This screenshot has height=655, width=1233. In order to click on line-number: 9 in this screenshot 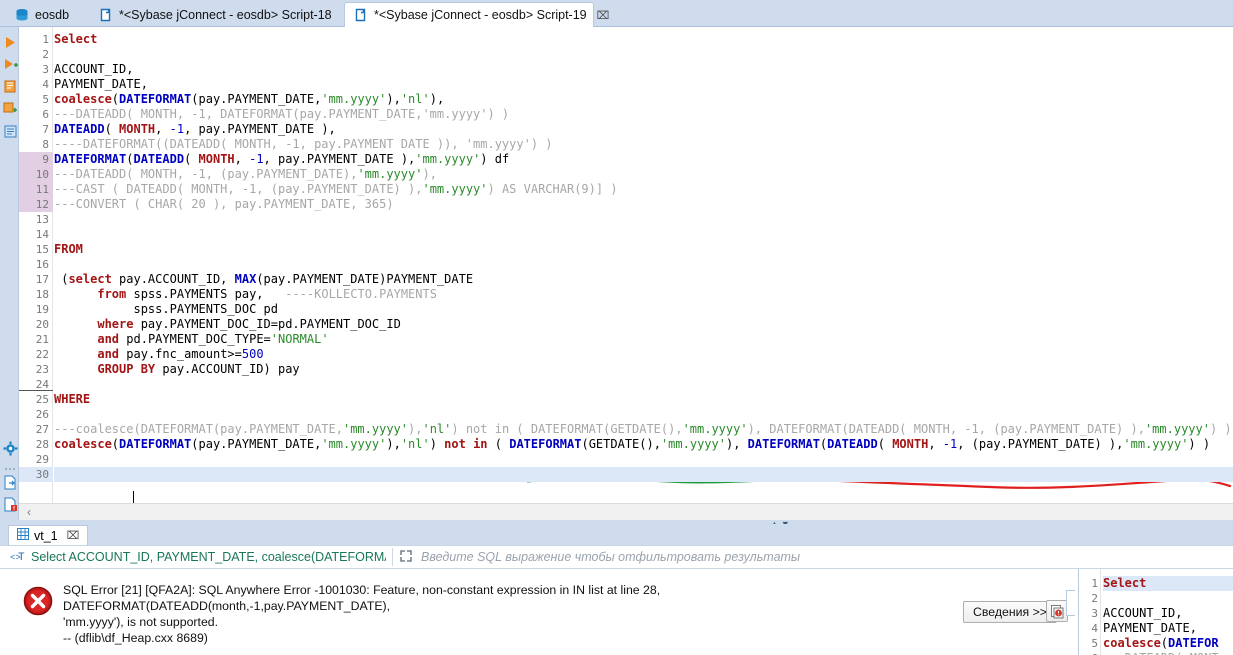, I will do `click(36, 159)`.